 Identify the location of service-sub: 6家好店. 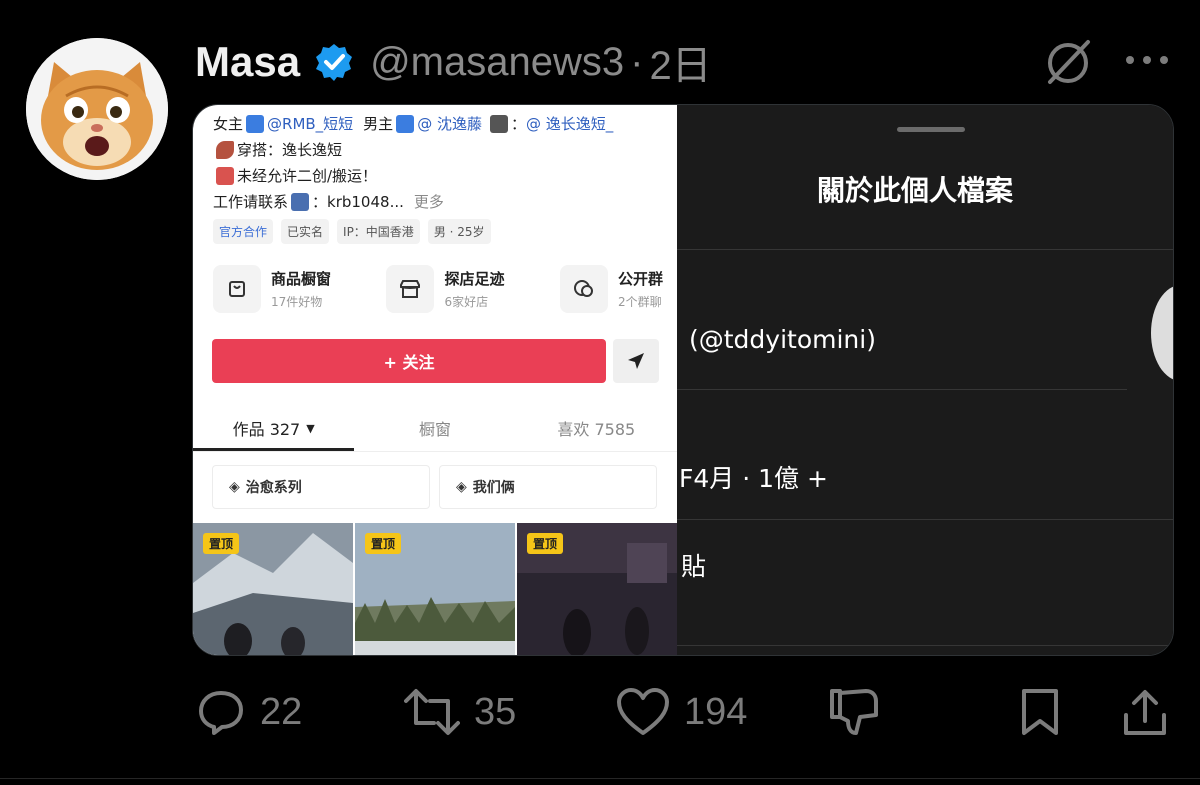
(466, 302).